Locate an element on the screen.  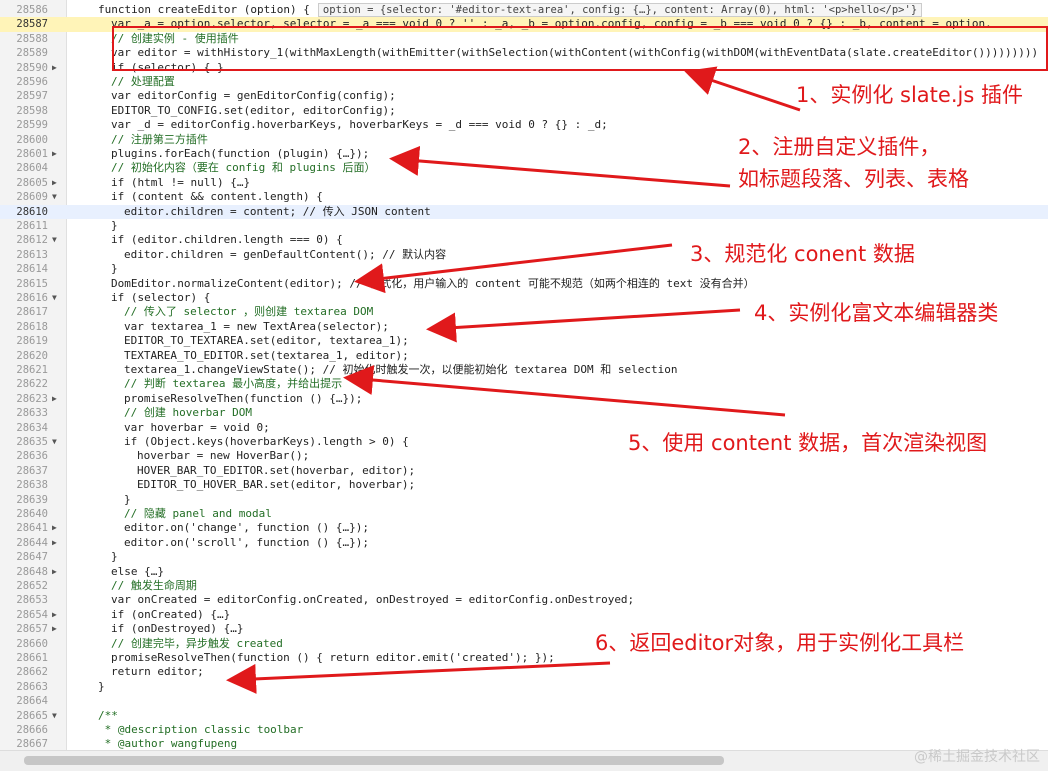
code-line: 28616 ▼ if (selector) { is located at coordinates (524, 298).